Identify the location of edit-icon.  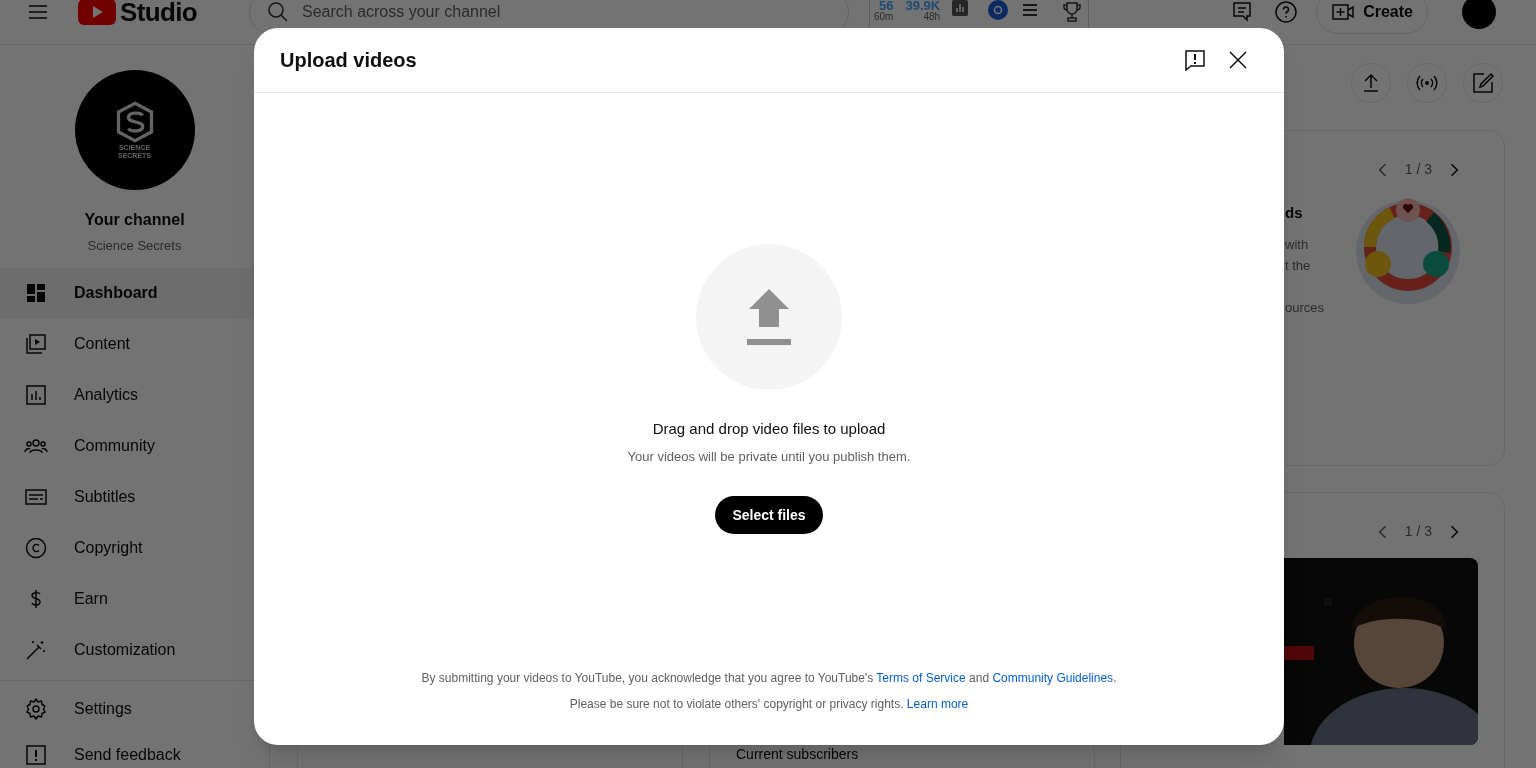
(1483, 83).